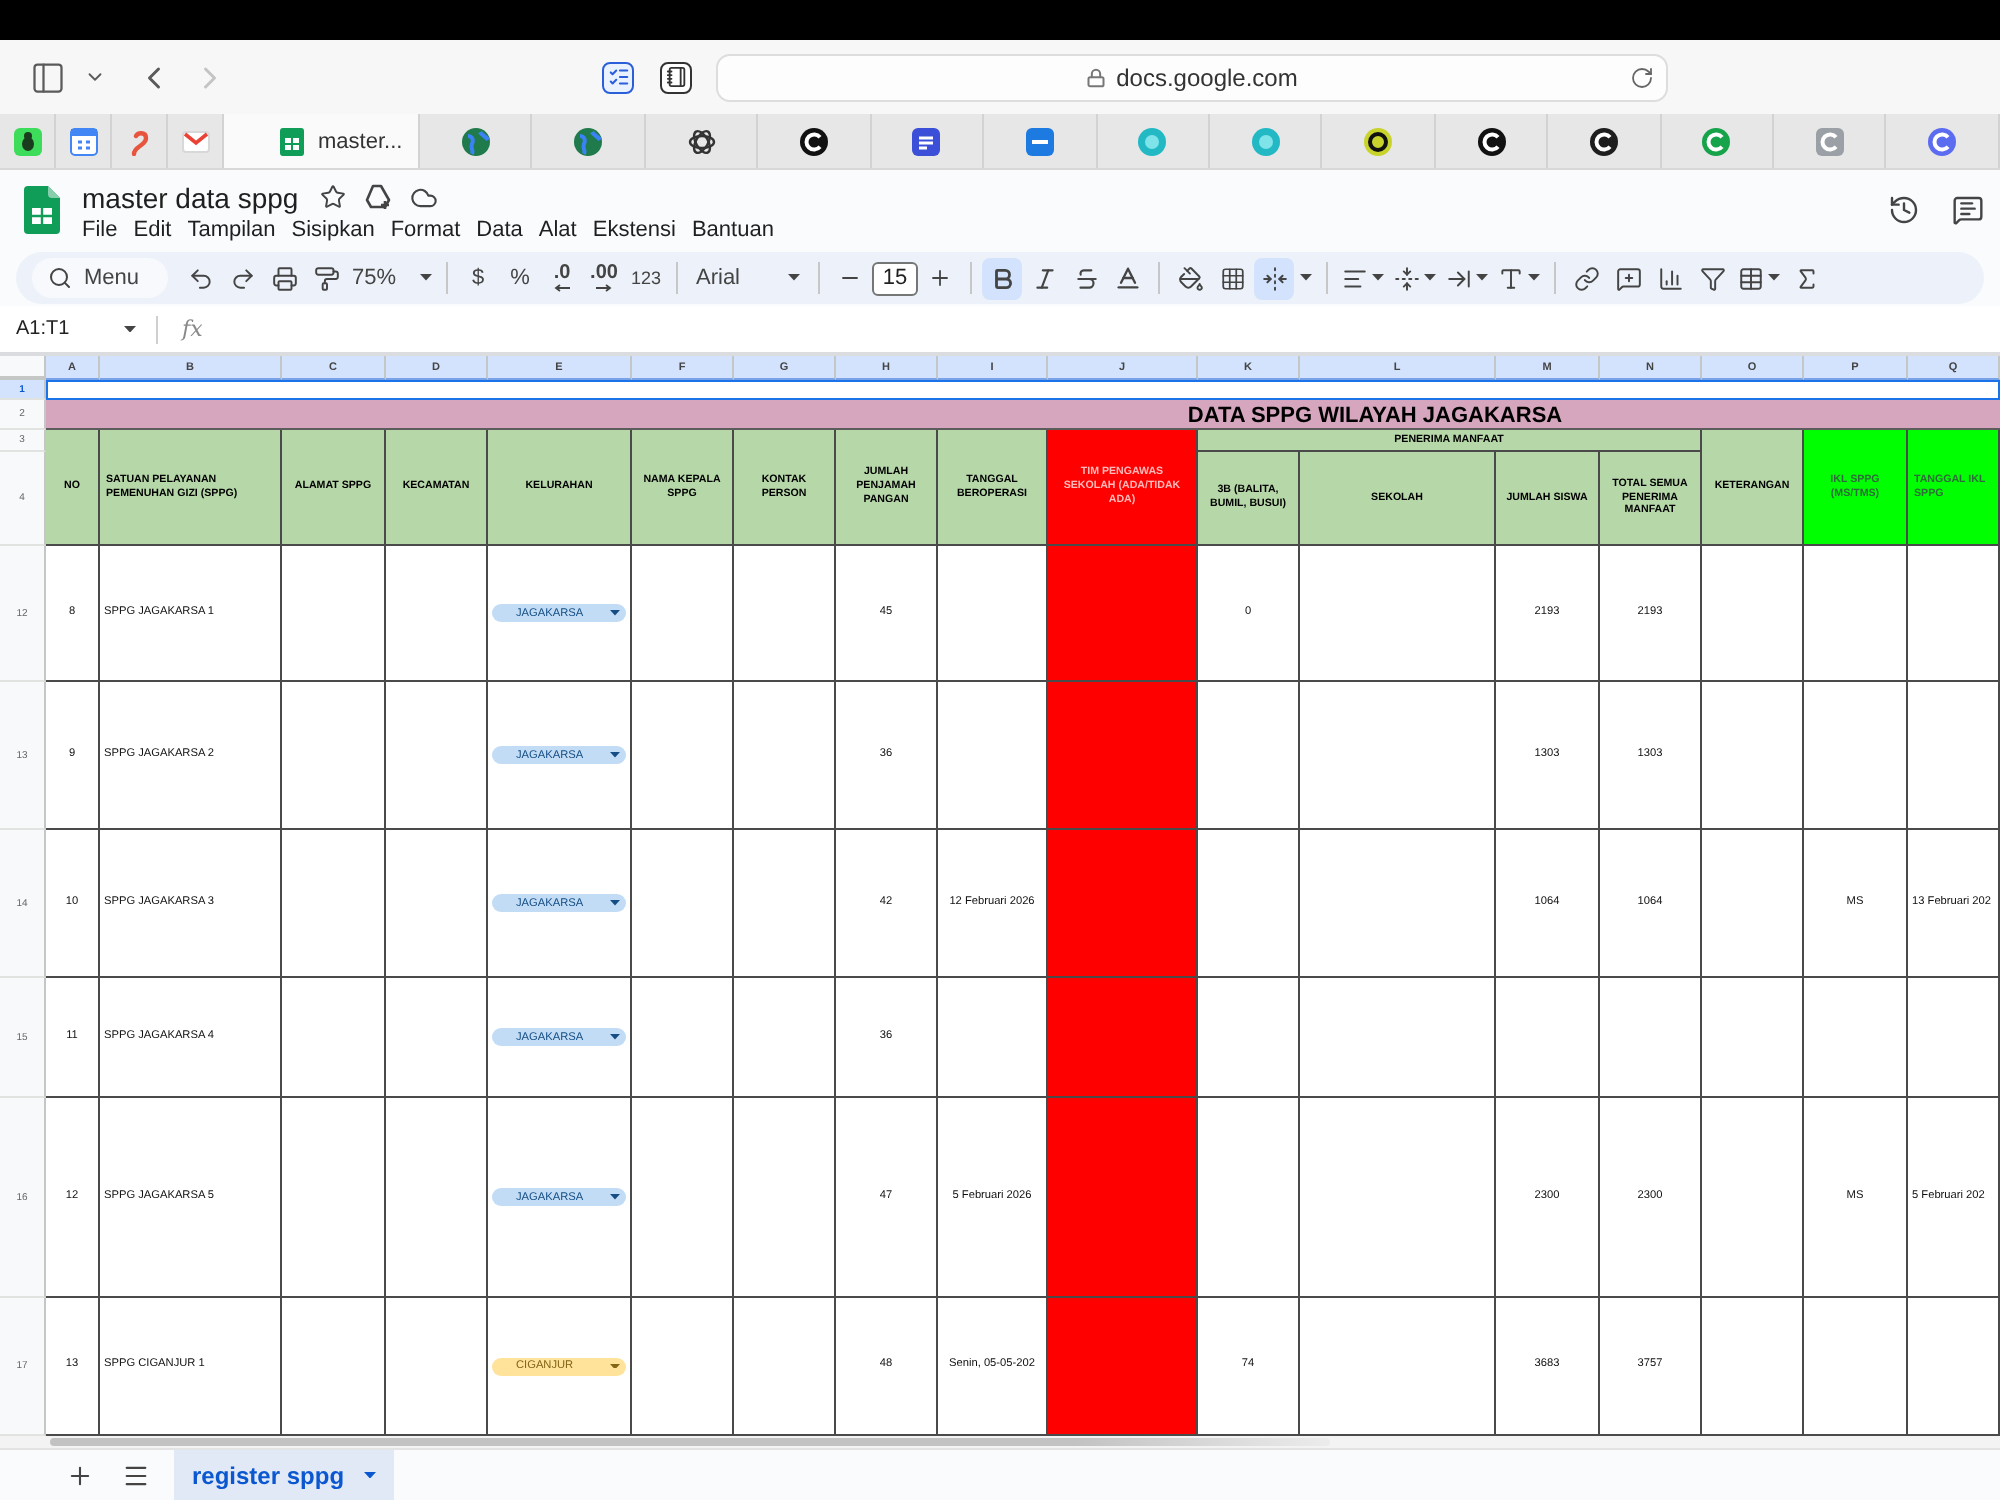  I want to click on saved-status-button, so click(424, 197).